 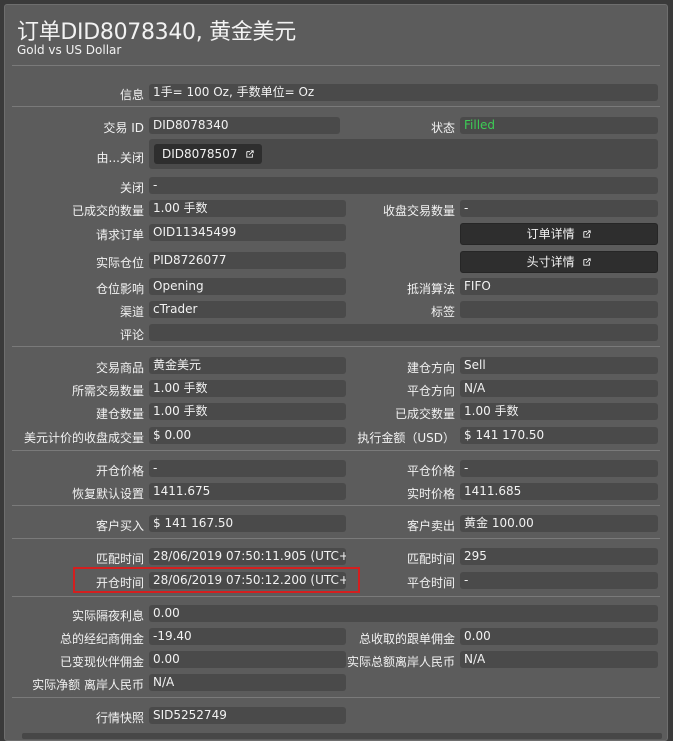 What do you see at coordinates (406, 438) in the screenshot?
I see `exec-amount-label: 执行金额（USD）` at bounding box center [406, 438].